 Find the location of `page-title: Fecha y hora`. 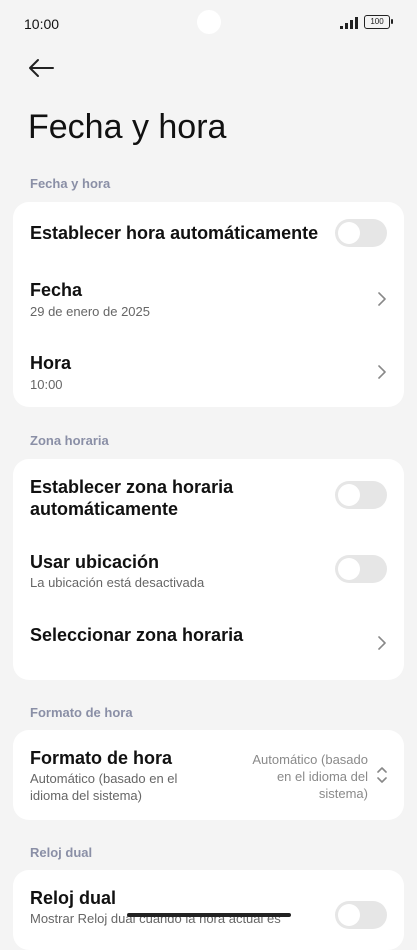

page-title: Fecha y hora is located at coordinates (127, 127).